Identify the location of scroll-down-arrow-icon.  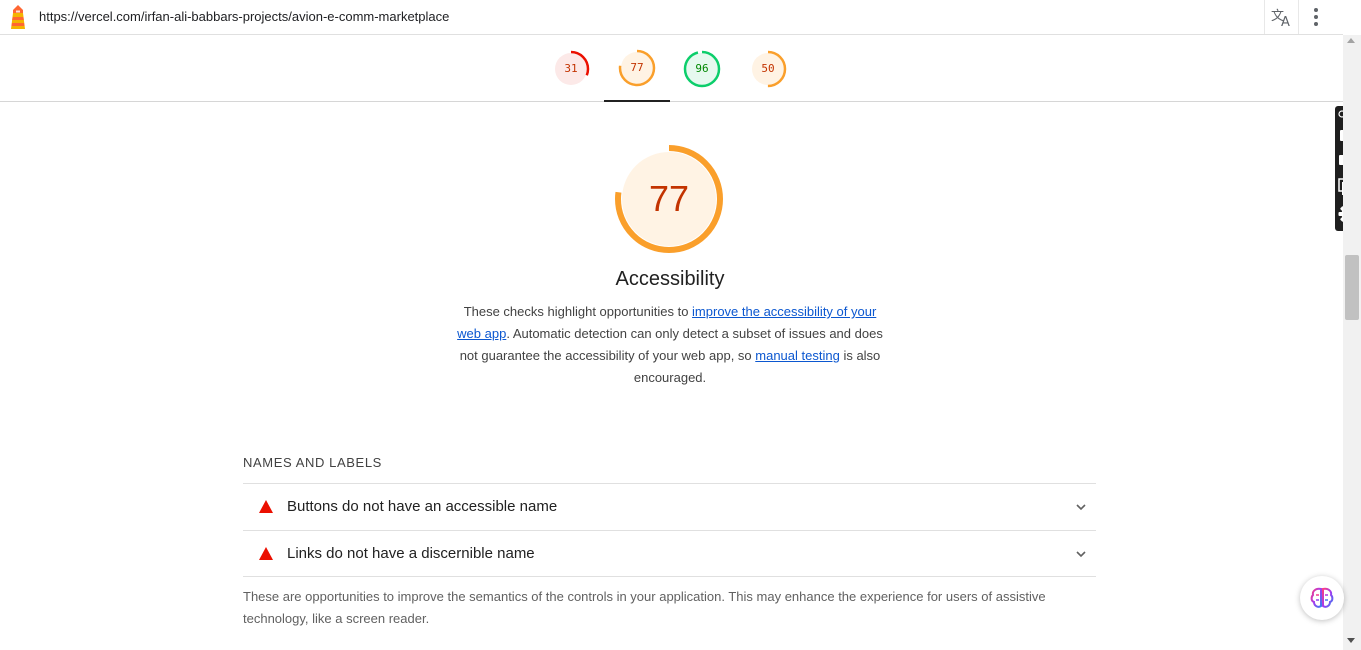
(1351, 640).